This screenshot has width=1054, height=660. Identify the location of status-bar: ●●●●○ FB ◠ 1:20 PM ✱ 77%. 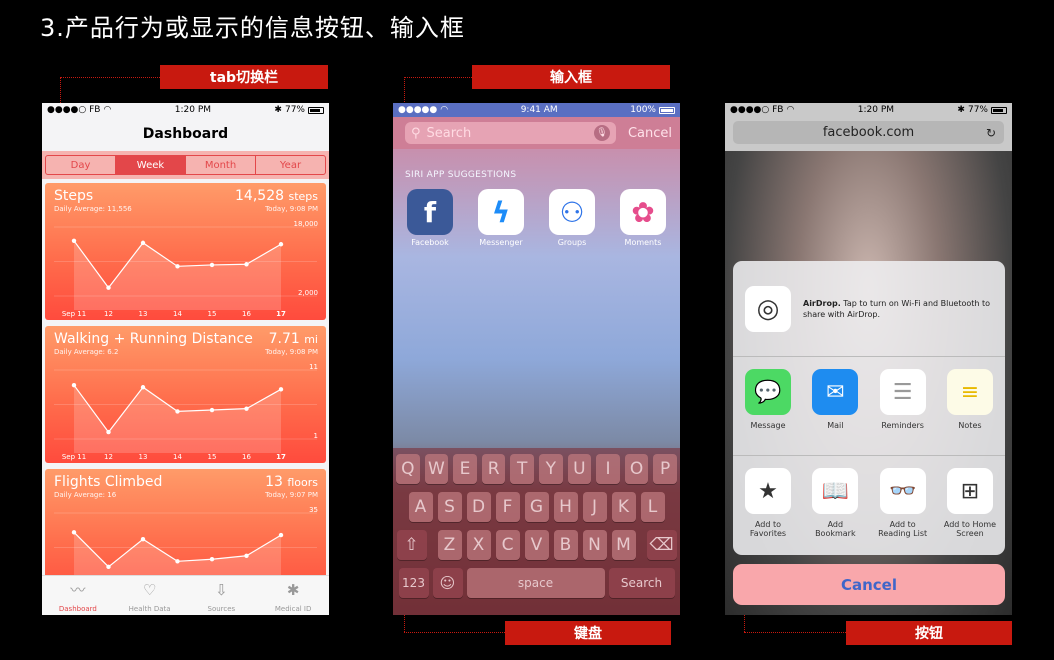
(185, 110).